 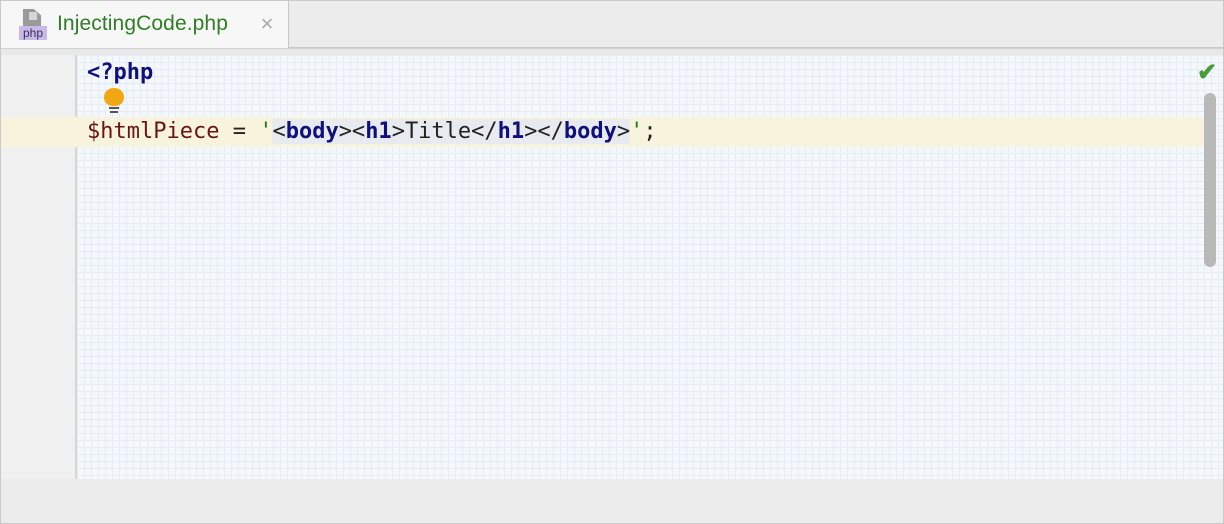 What do you see at coordinates (266, 131) in the screenshot?
I see `string-open-quote: '` at bounding box center [266, 131].